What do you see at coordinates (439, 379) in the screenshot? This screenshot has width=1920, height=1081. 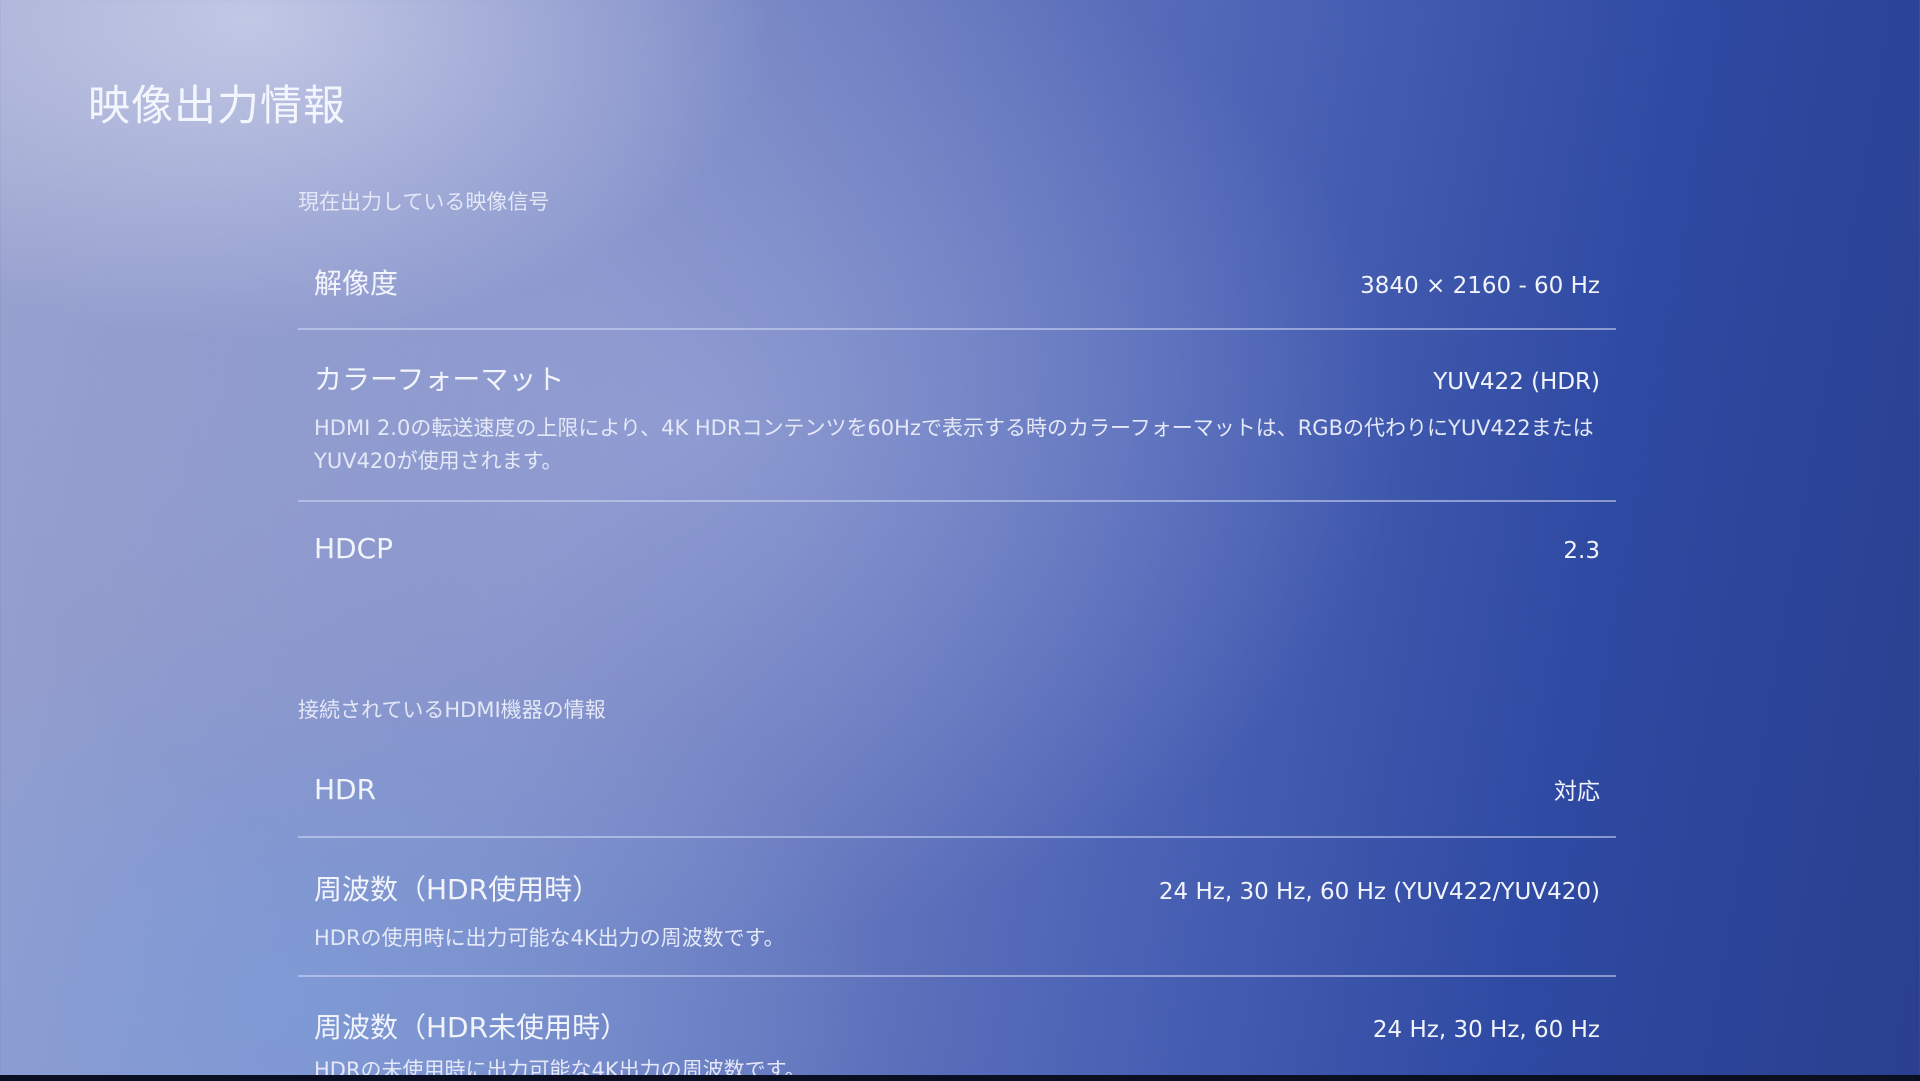 I see `row-label: カラーフォーマット` at bounding box center [439, 379].